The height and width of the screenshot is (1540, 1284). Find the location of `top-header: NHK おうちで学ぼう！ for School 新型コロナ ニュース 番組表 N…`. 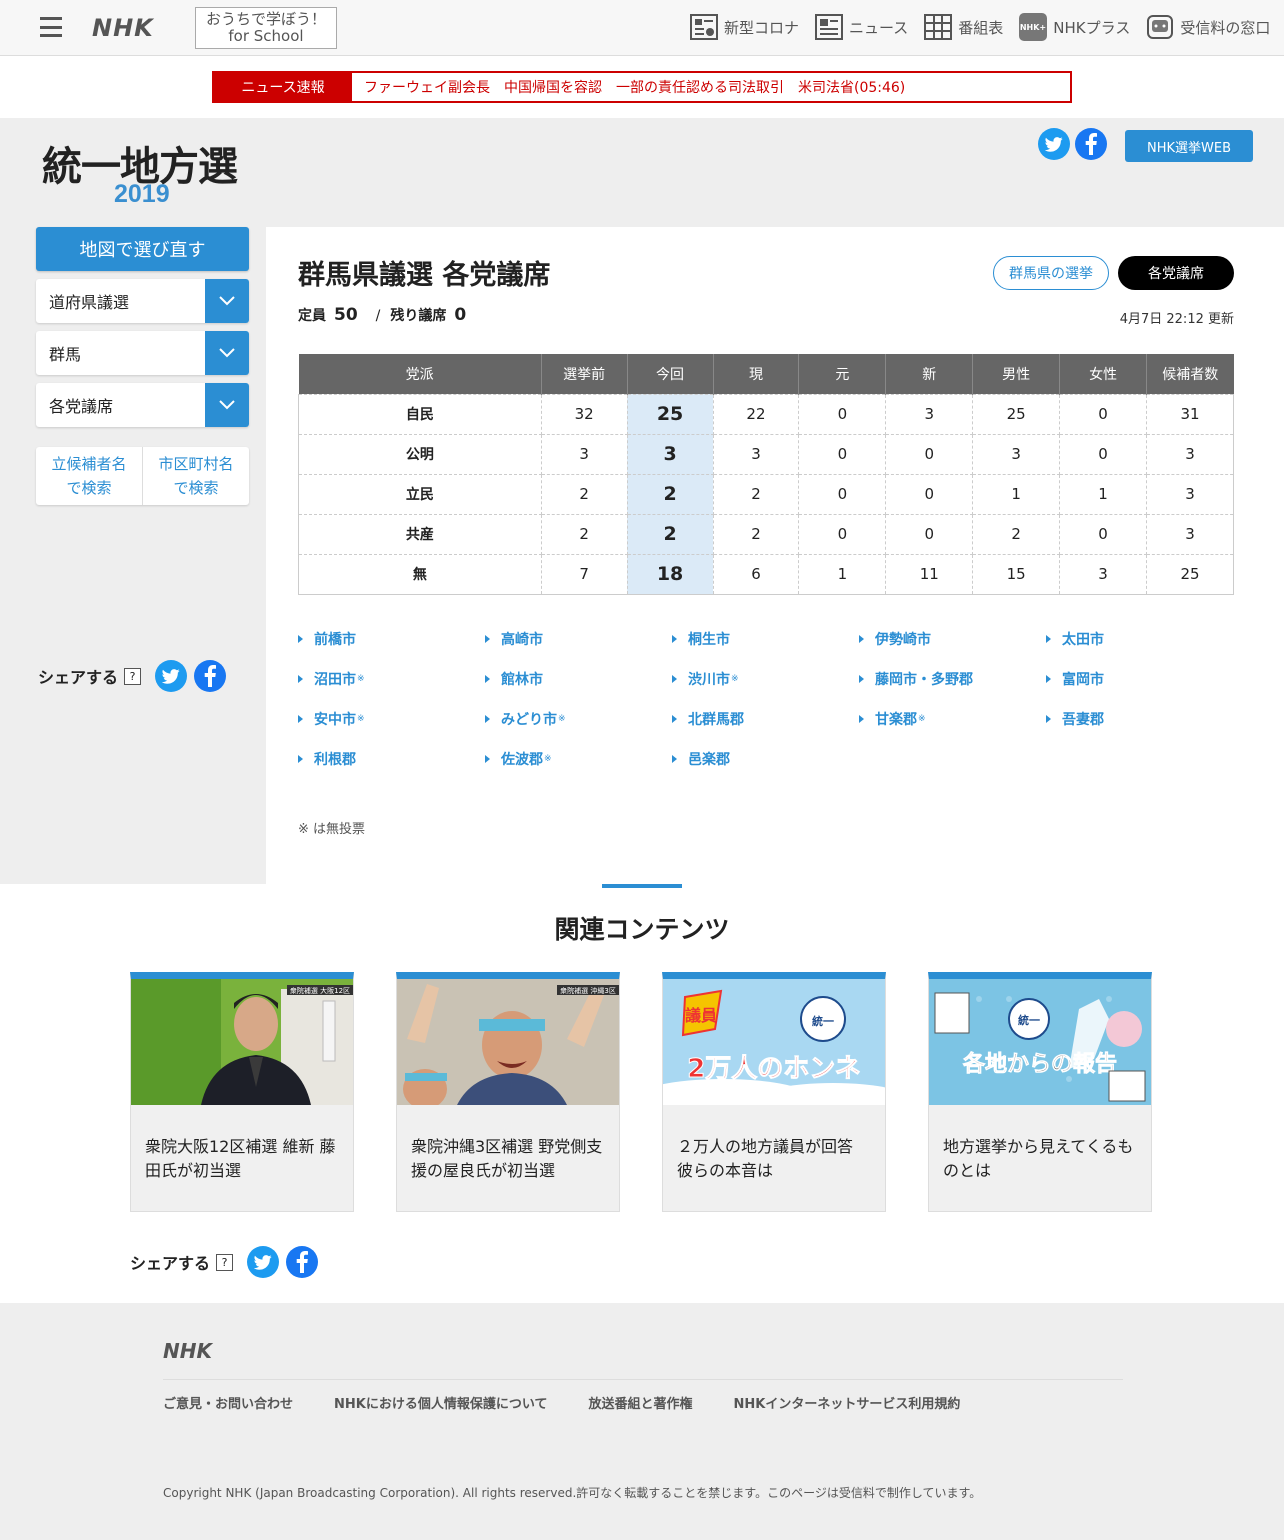

top-header: NHK おうちで学ぼう！ for School 新型コロナ ニュース 番組表 N… is located at coordinates (642, 28).